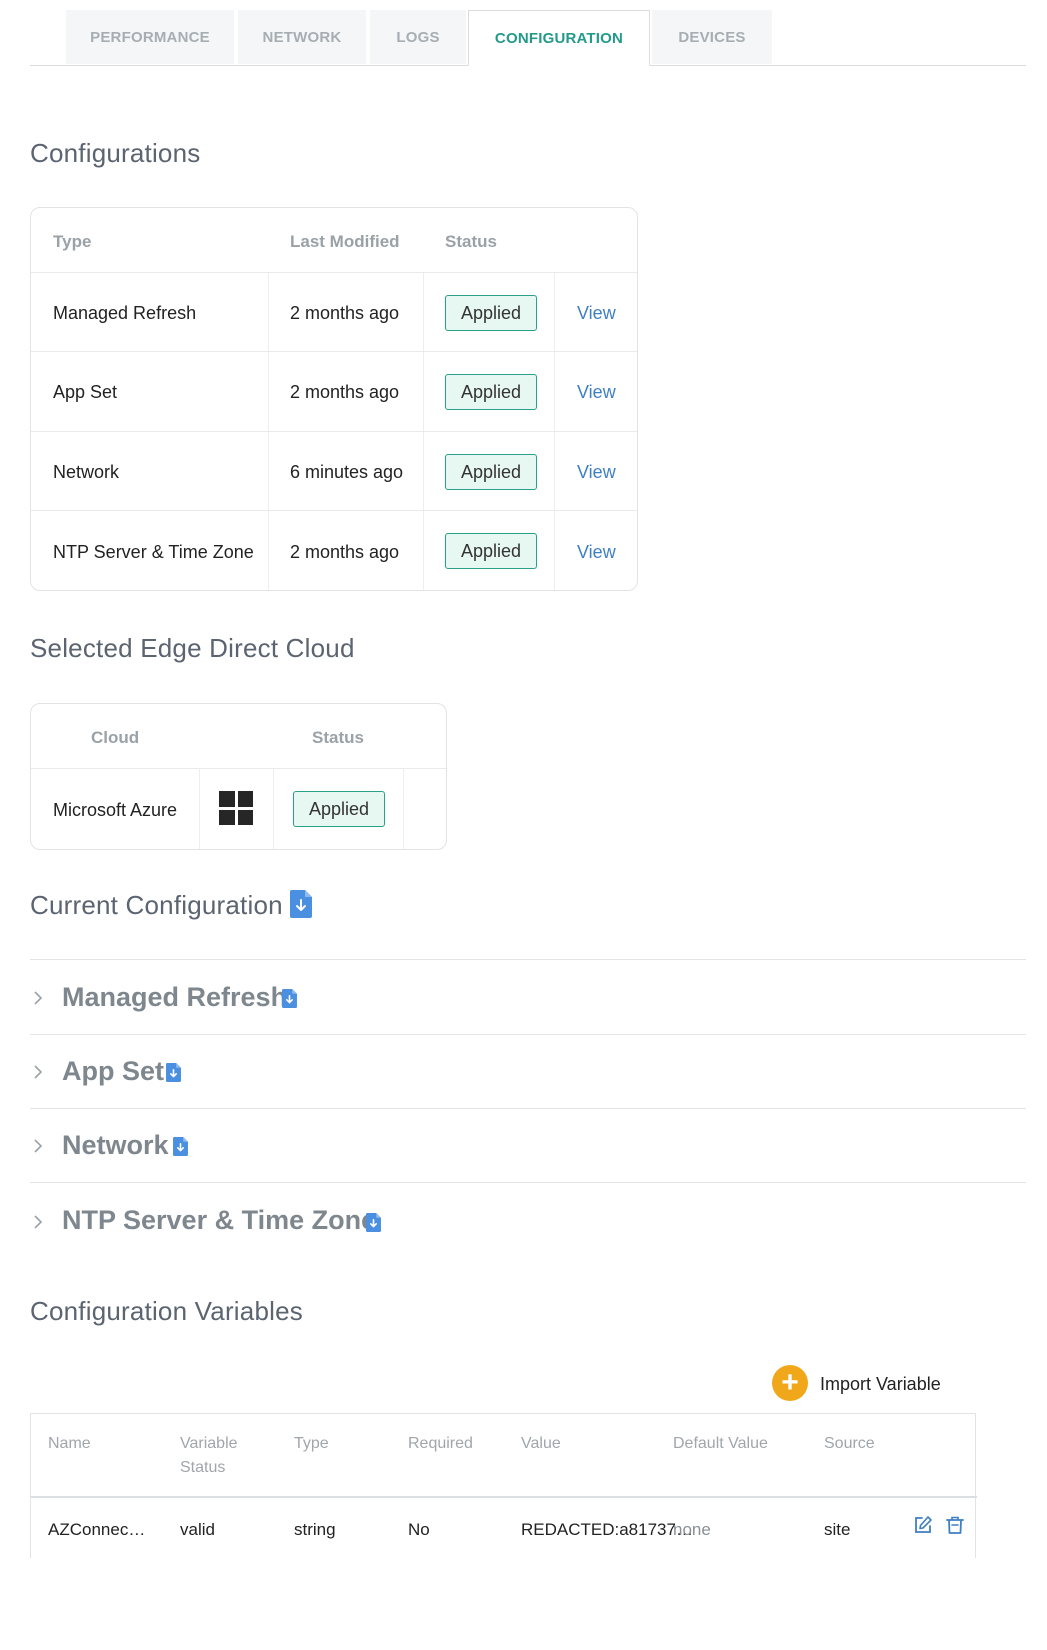 This screenshot has height=1650, width=1047. I want to click on header-name: Name, so click(69, 1443).